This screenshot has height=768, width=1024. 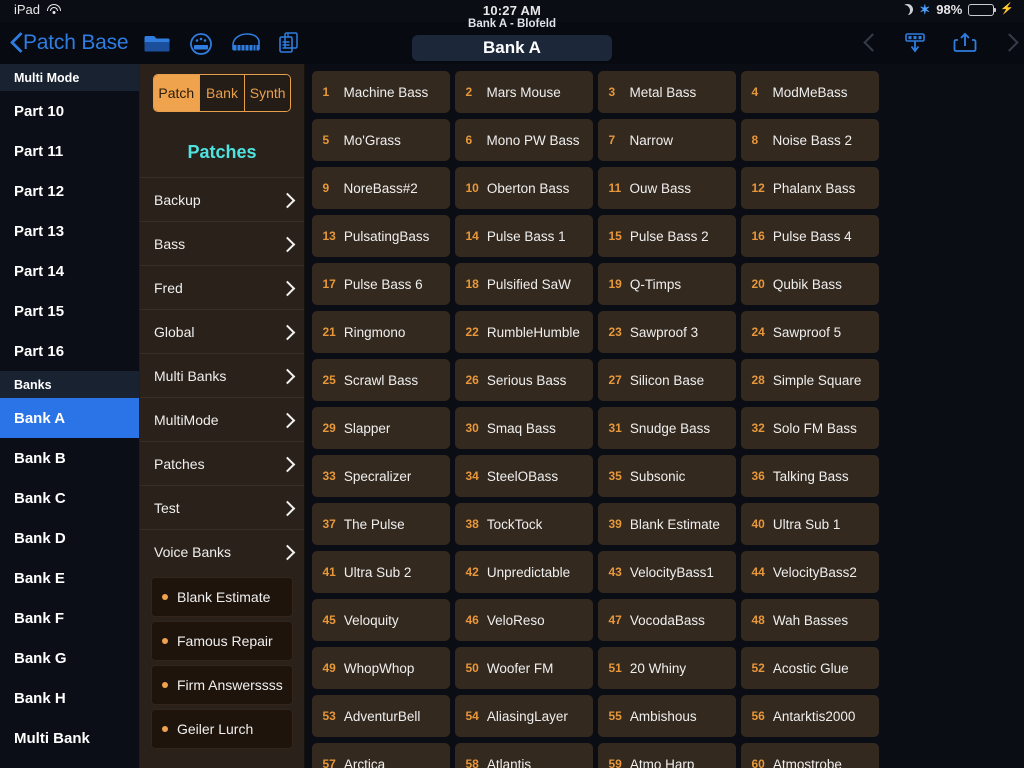 I want to click on patch-cell: 40 Ultra Sub 1, so click(x=809, y=524).